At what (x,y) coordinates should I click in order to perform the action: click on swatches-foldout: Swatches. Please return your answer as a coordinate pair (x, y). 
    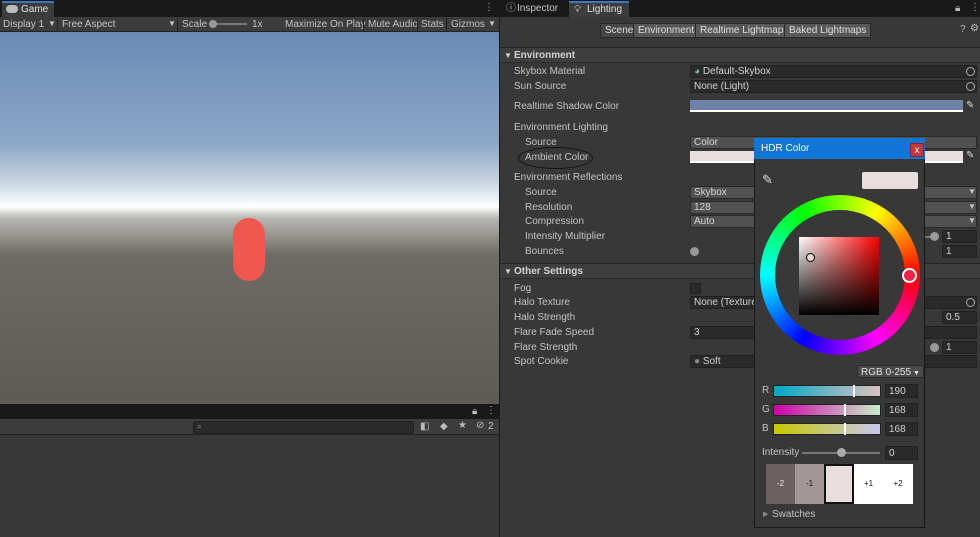
    Looking at the image, I should click on (793, 514).